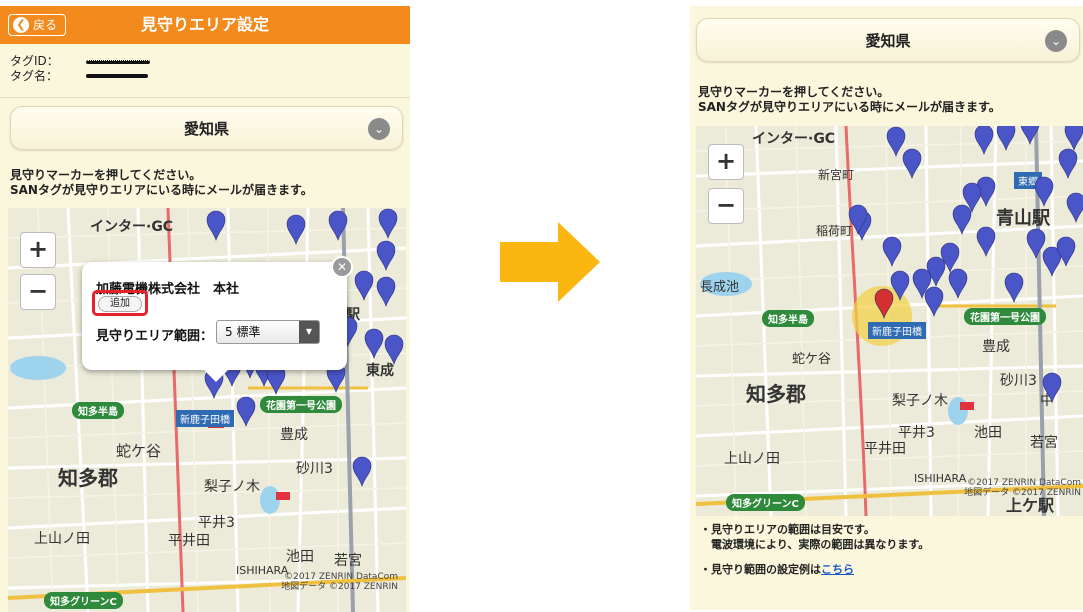 The image size is (1083, 612). What do you see at coordinates (117, 76) in the screenshot?
I see `tag-name-redacted` at bounding box center [117, 76].